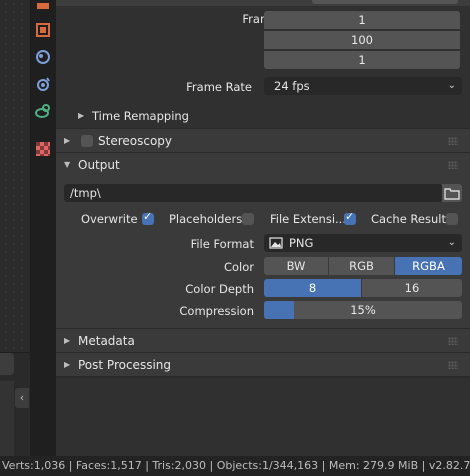 The image size is (470, 476). I want to click on overwrite-label: Overwrite, so click(109, 219).